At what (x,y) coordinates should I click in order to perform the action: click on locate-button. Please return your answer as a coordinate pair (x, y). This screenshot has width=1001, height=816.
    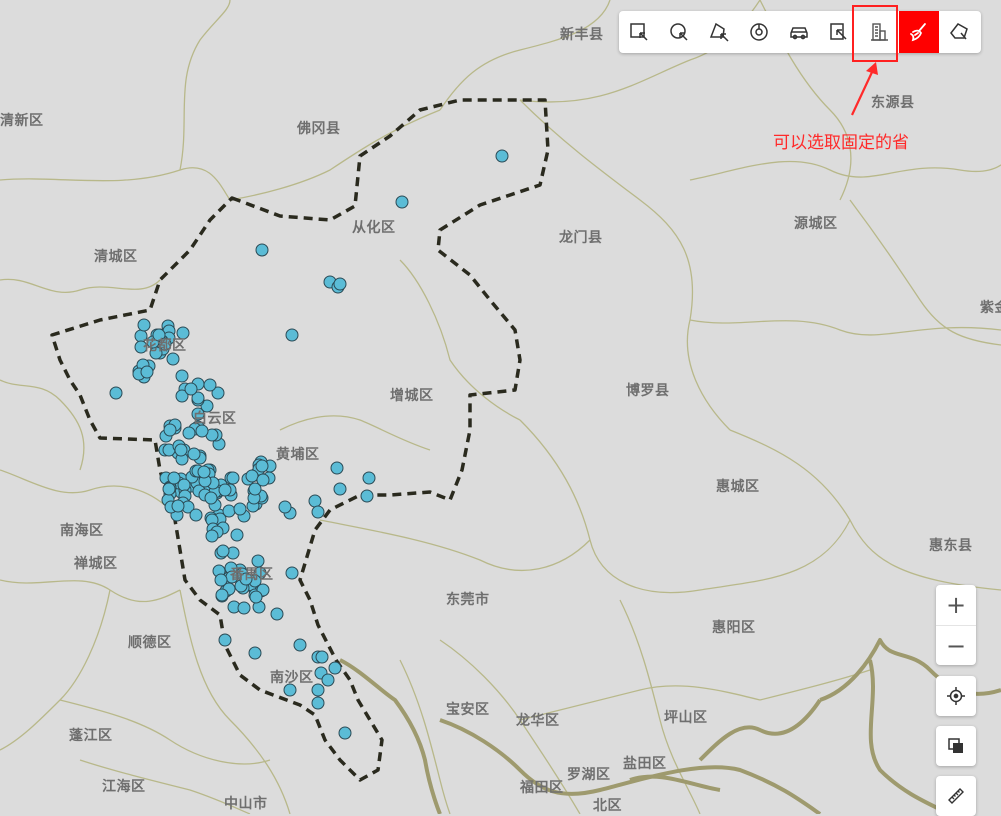
    Looking at the image, I should click on (956, 696).